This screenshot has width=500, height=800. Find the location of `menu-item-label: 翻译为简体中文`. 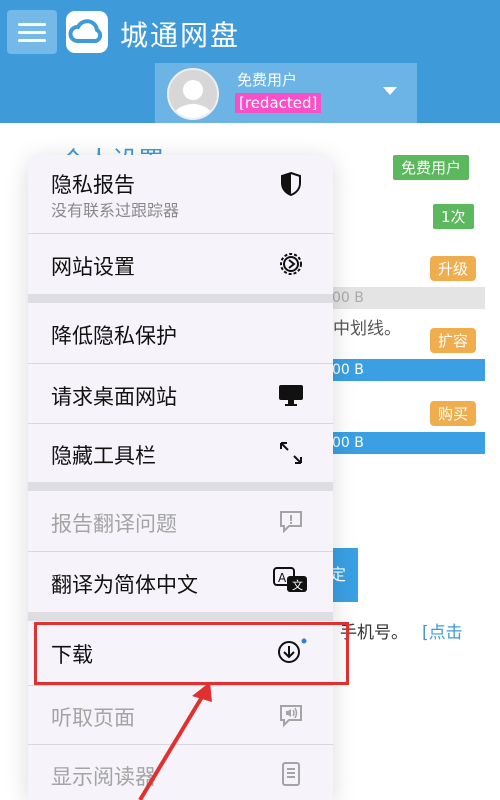

menu-item-label: 翻译为简体中文 is located at coordinates (124, 585).